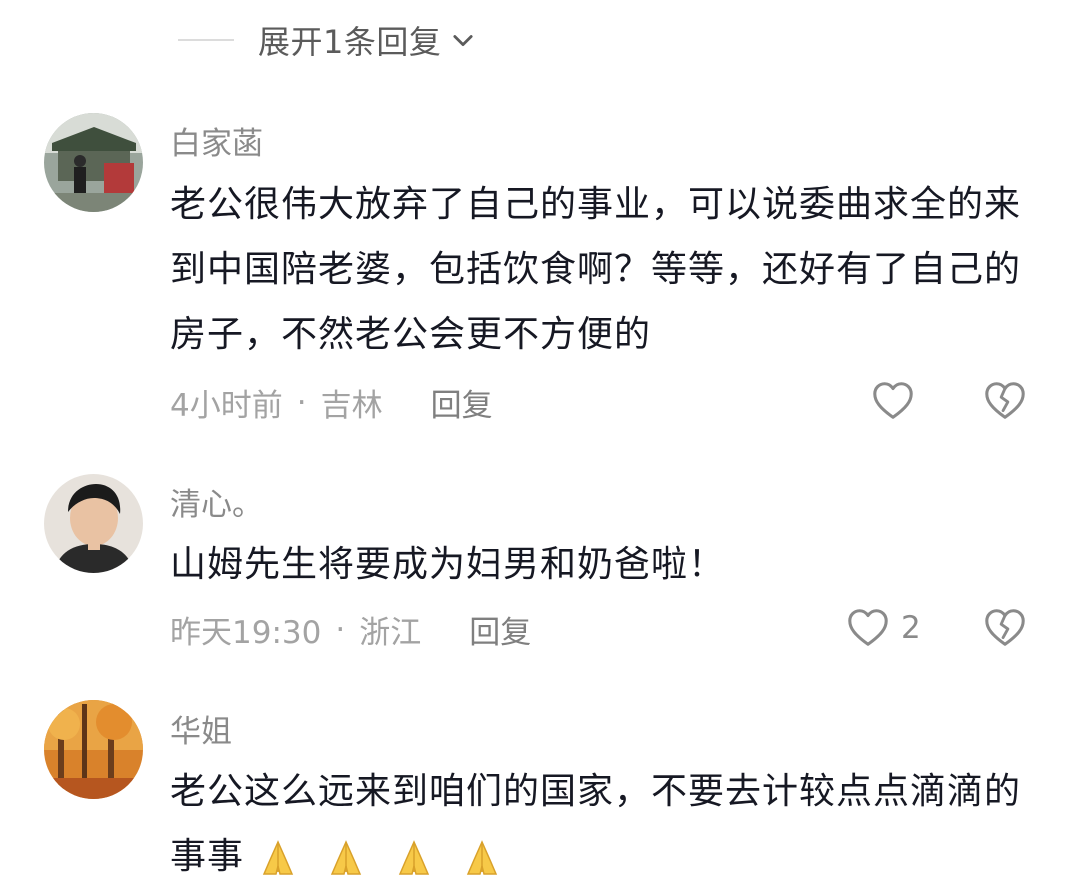  What do you see at coordinates (911, 628) in the screenshot?
I see `like-count: 2` at bounding box center [911, 628].